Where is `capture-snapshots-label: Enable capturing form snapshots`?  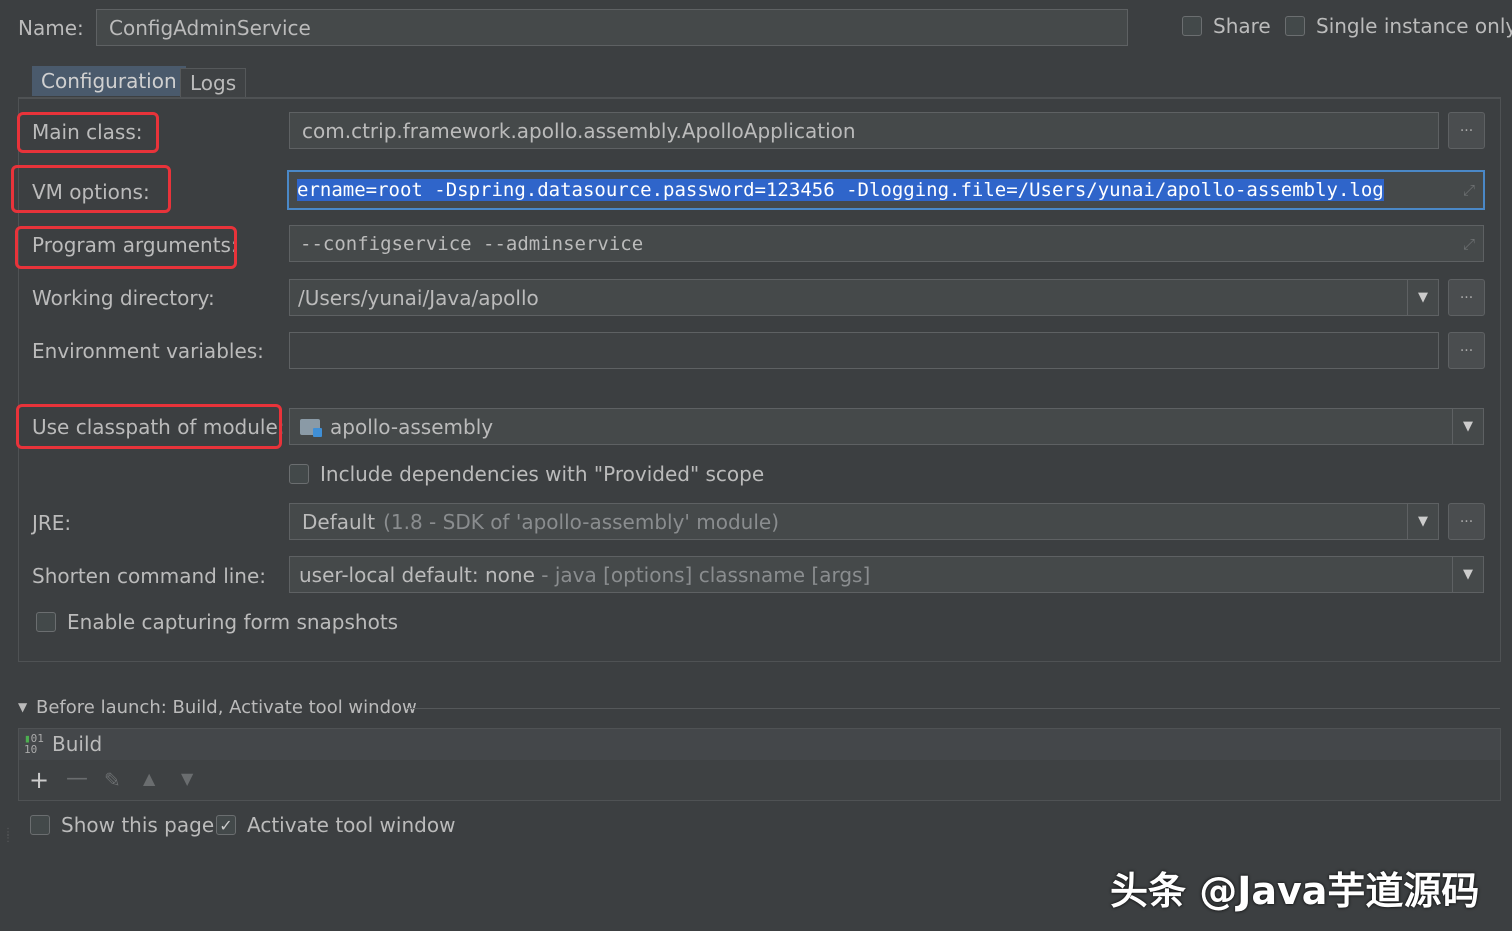 capture-snapshots-label: Enable capturing form snapshots is located at coordinates (233, 622).